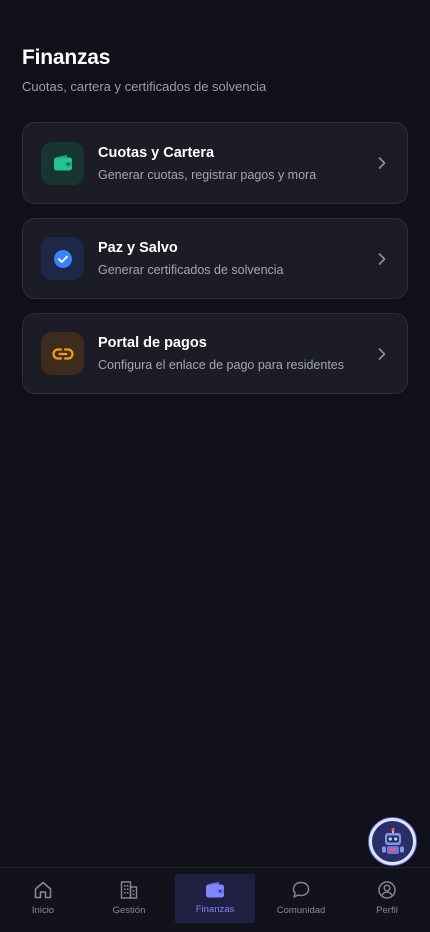 This screenshot has height=932, width=430. I want to click on user-circle-icon, so click(387, 890).